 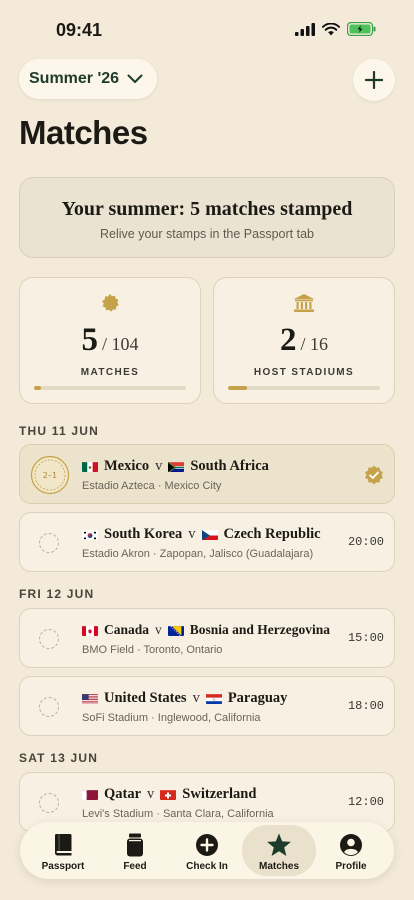 What do you see at coordinates (260, 629) in the screenshot?
I see `away-team: Bosnia and Herzegovina` at bounding box center [260, 629].